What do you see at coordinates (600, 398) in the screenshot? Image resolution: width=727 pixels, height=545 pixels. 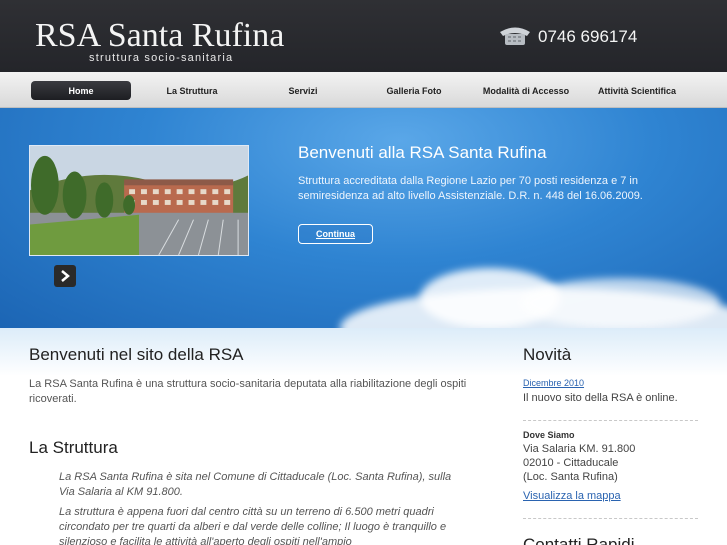 I see `news-text: Il nuovo sito della RSA è online.` at bounding box center [600, 398].